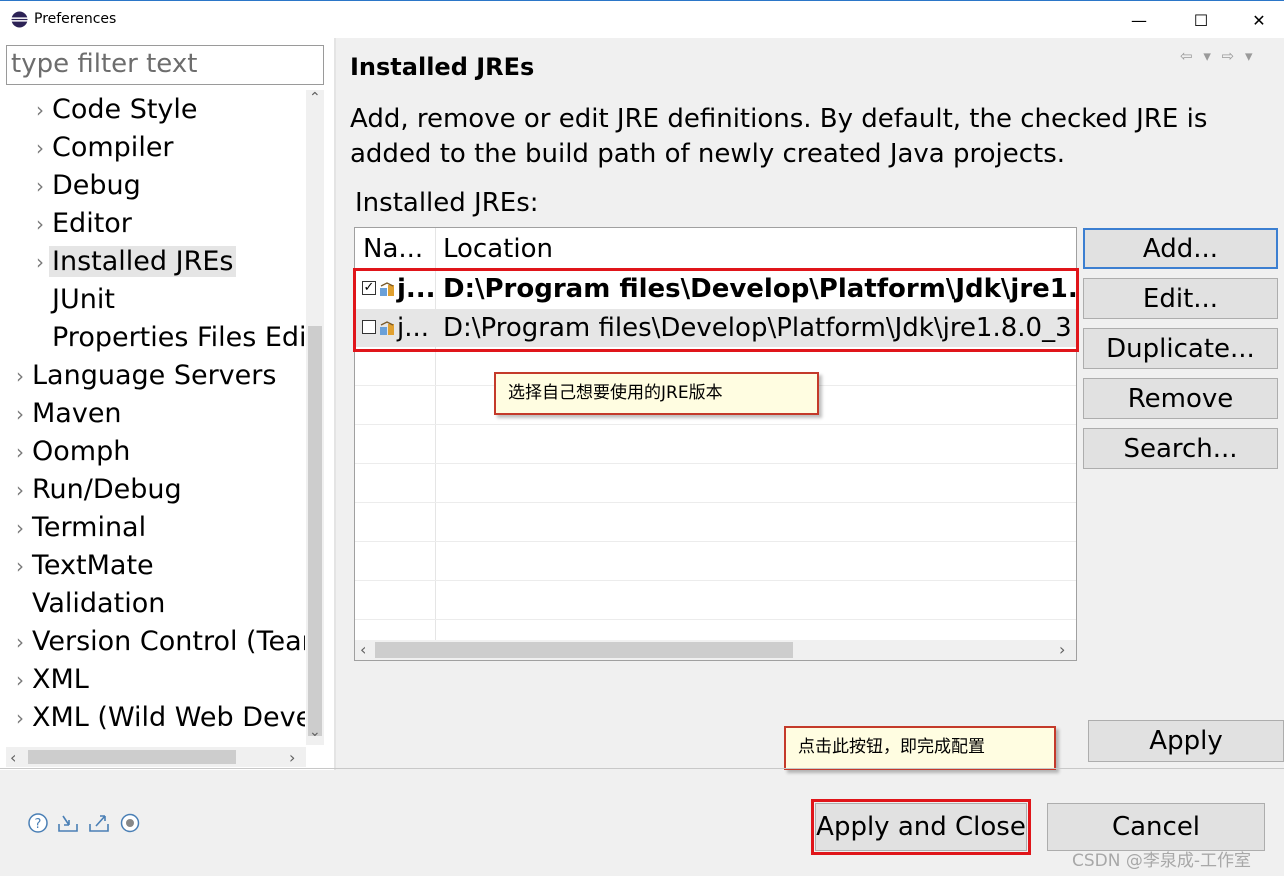 The width and height of the screenshot is (1284, 876). Describe the element at coordinates (99, 490) in the screenshot. I see `tree-item-run-debug: › Run/Debug` at that location.